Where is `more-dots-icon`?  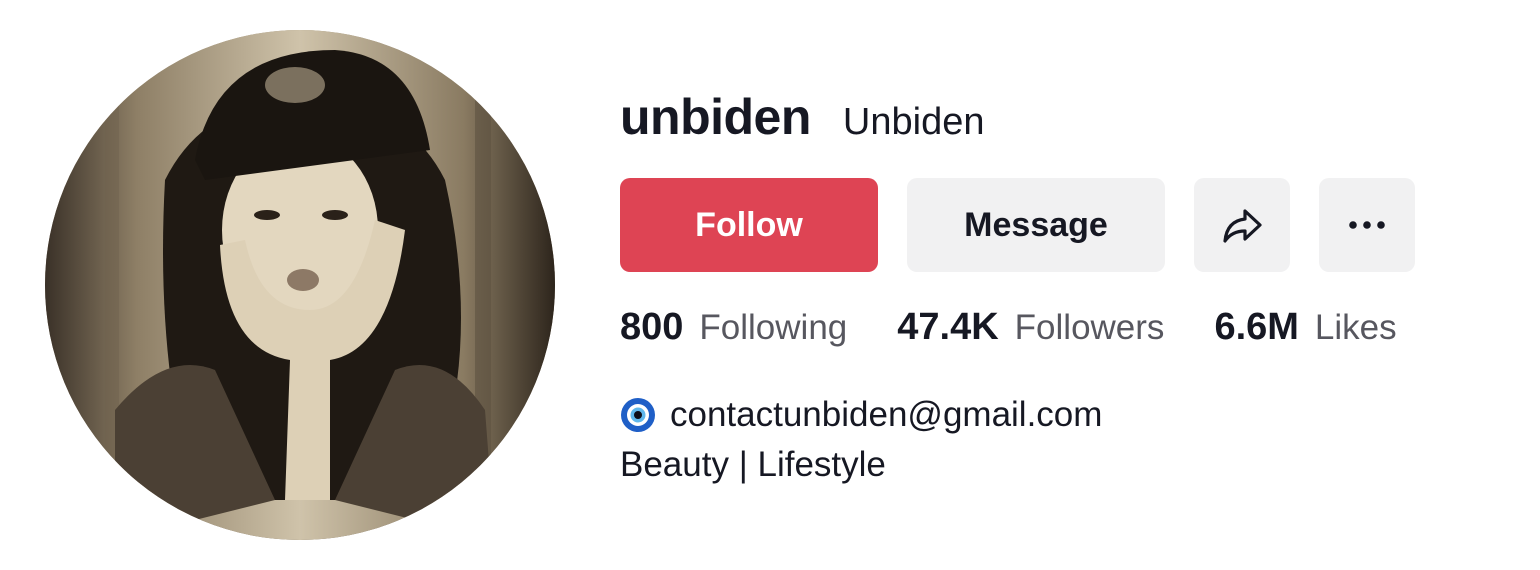
more-dots-icon is located at coordinates (1367, 225).